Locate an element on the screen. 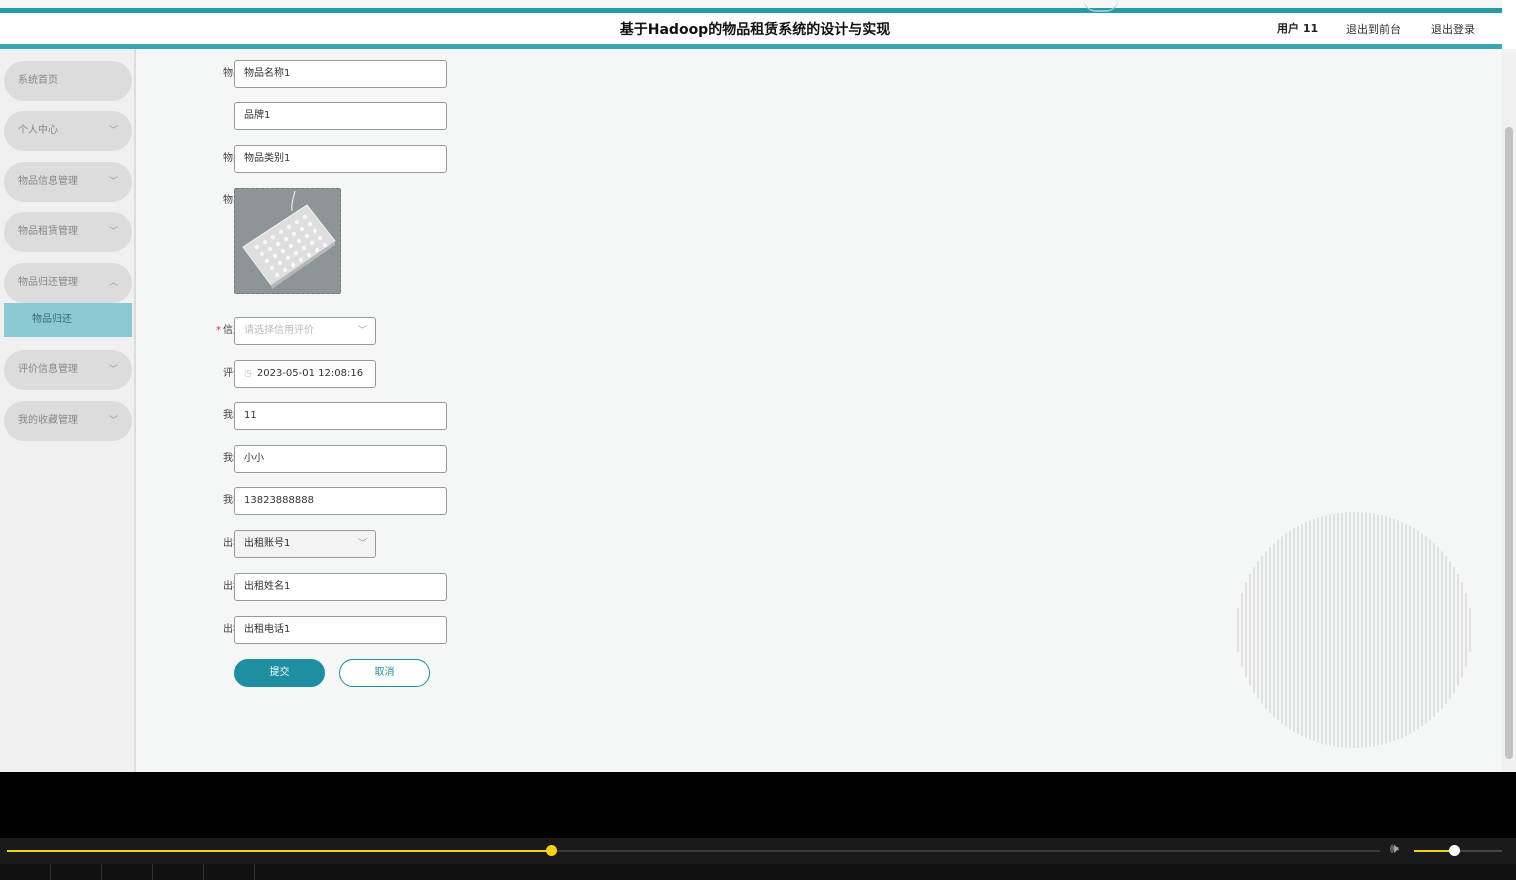 This screenshot has height=880, width=1516. seek-knob is located at coordinates (551, 850).